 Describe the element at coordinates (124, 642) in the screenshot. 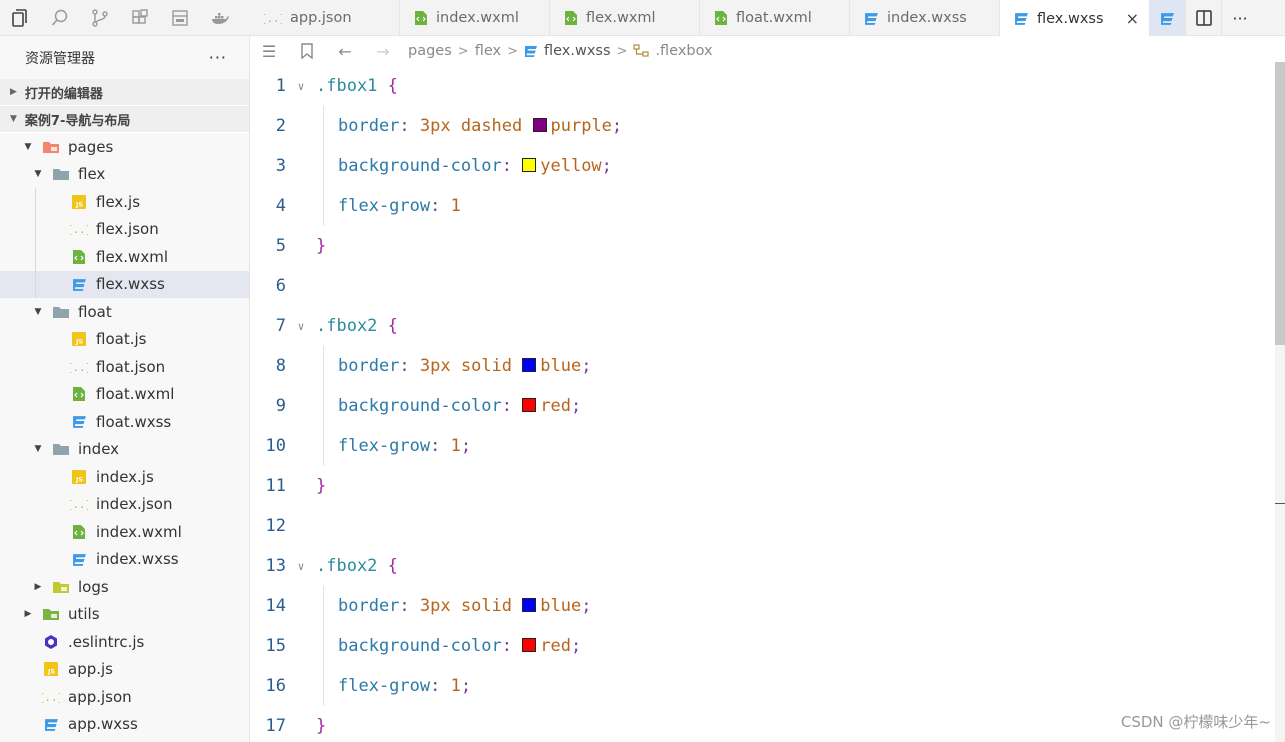

I see `tree-item-eslintrc-js: .eslintrc.js` at that location.